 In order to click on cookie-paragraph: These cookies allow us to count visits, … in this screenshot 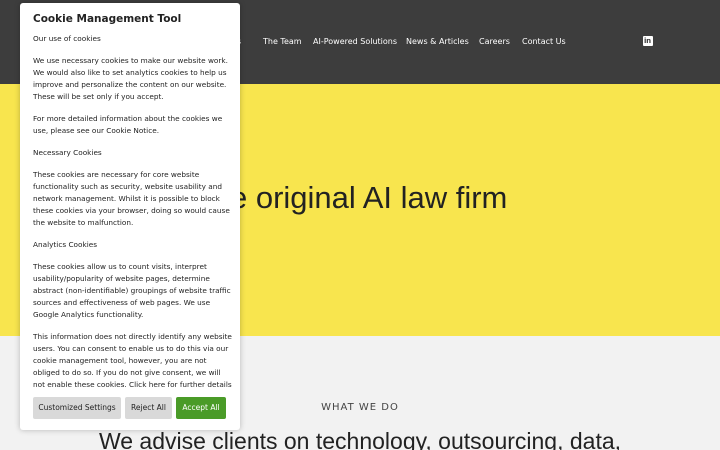, I will do `click(132, 290)`.